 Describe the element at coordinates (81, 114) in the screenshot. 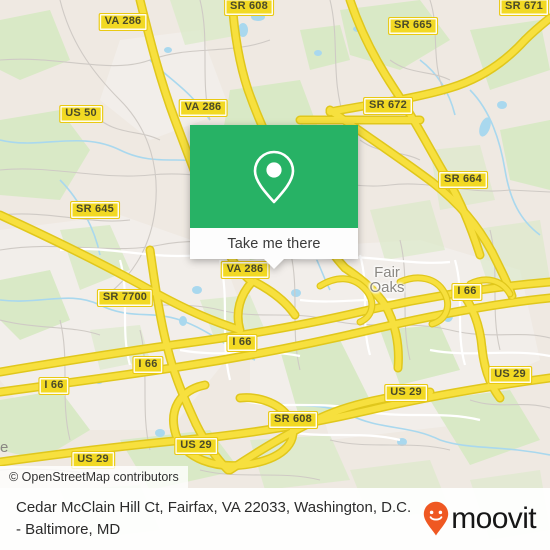

I see `road-shield: US 50` at that location.